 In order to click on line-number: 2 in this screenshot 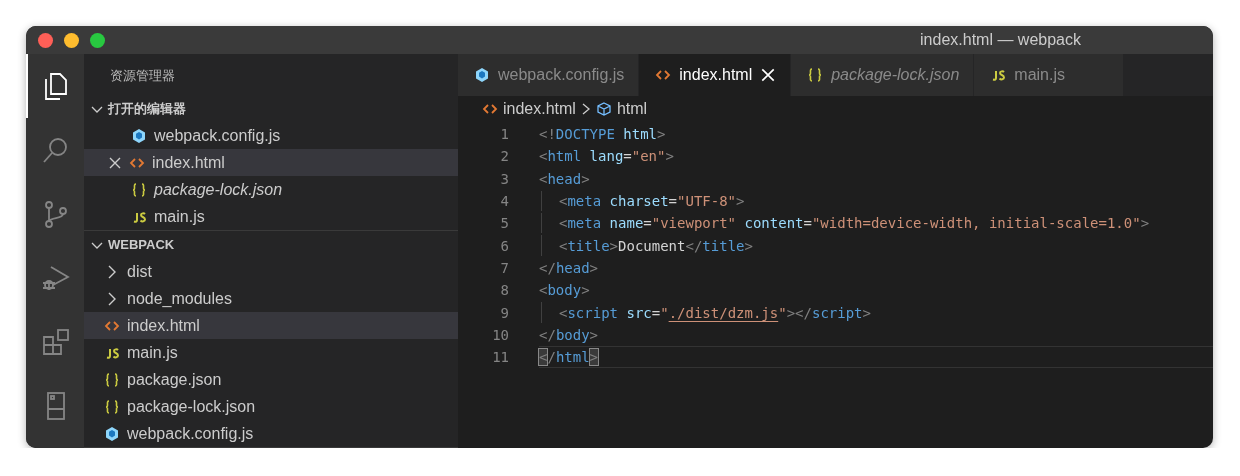, I will do `click(504, 156)`.